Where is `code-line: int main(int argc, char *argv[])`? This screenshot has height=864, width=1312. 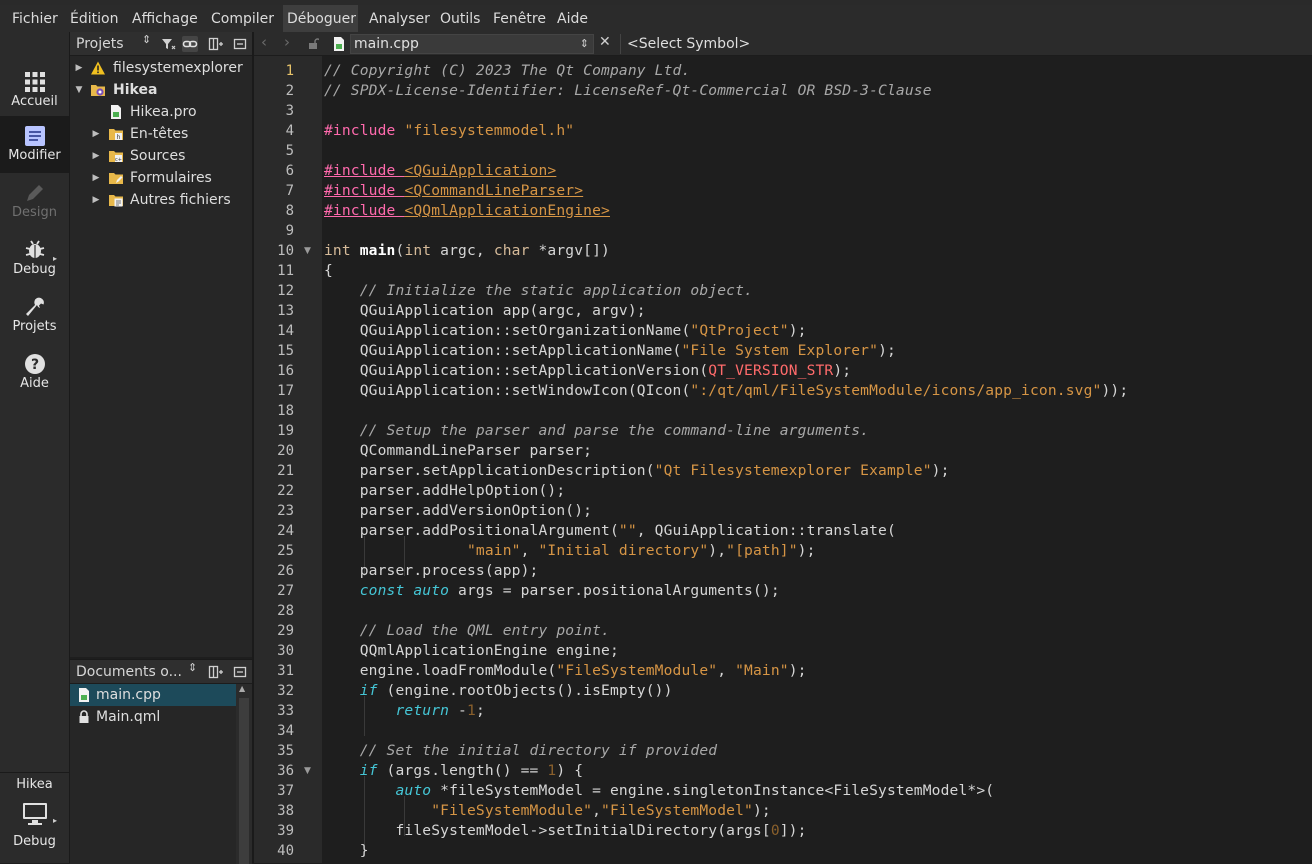 code-line: int main(int argc, char *argv[]) is located at coordinates (467, 251).